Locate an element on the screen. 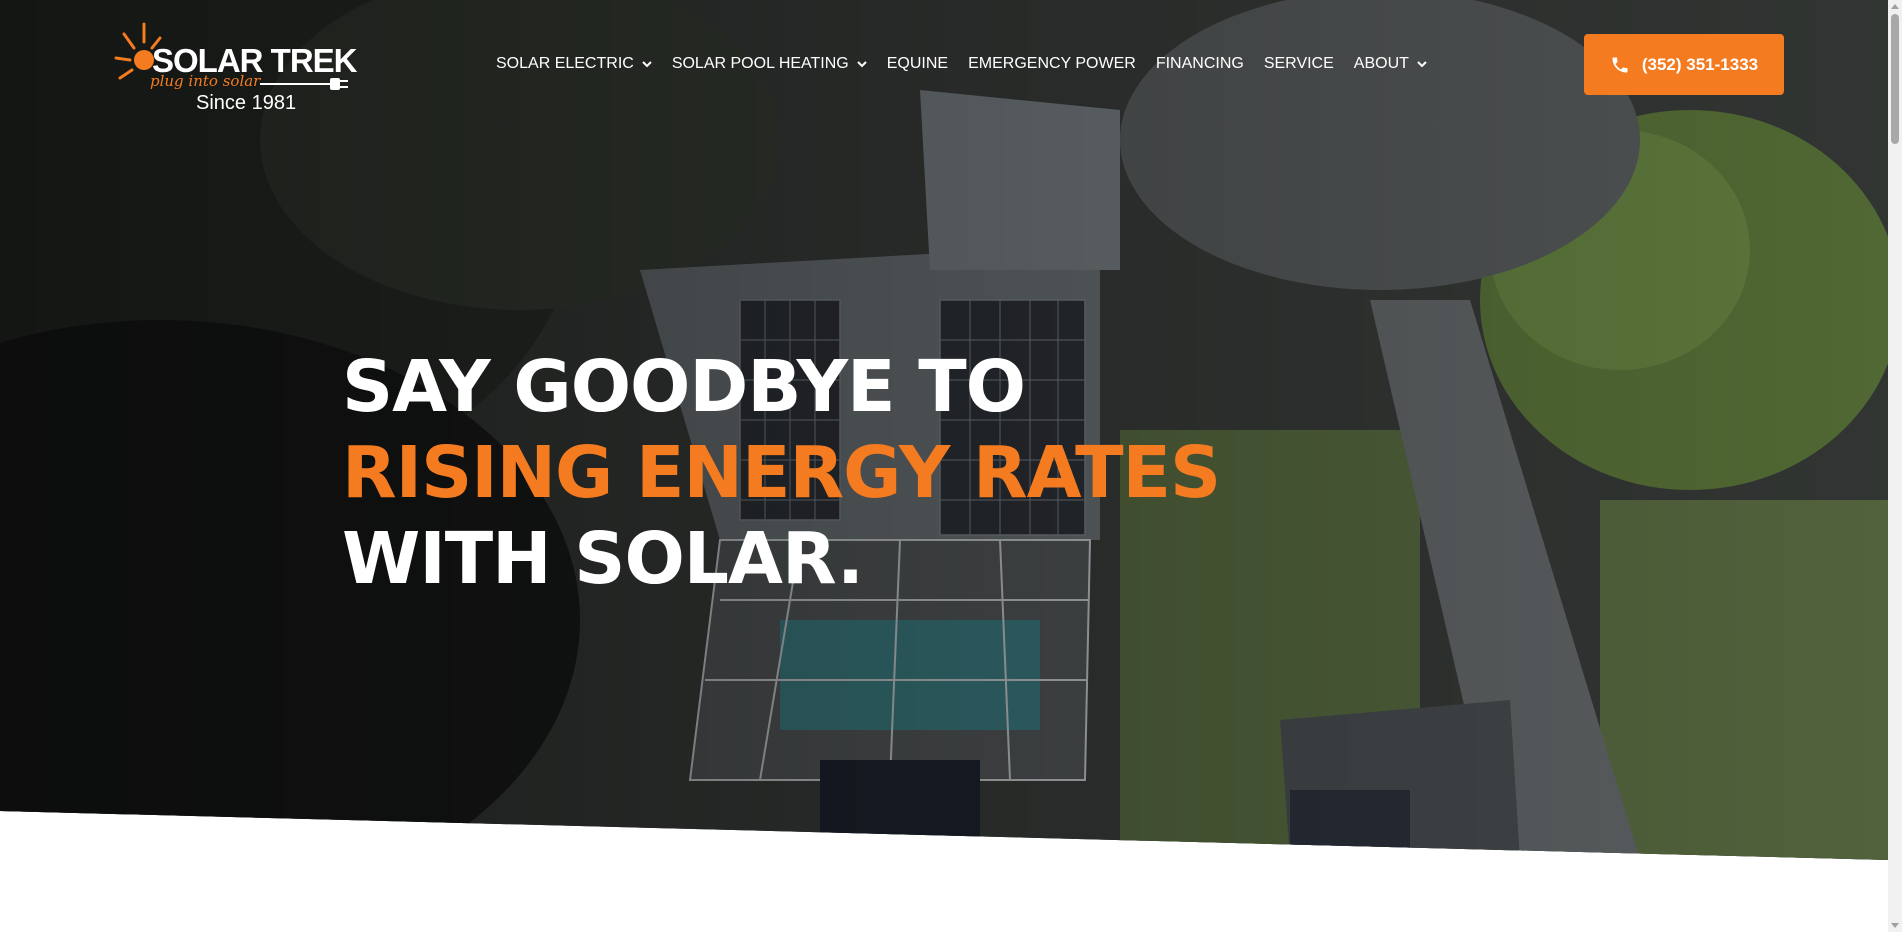  nav-item-label: ABOUT is located at coordinates (1381, 63).